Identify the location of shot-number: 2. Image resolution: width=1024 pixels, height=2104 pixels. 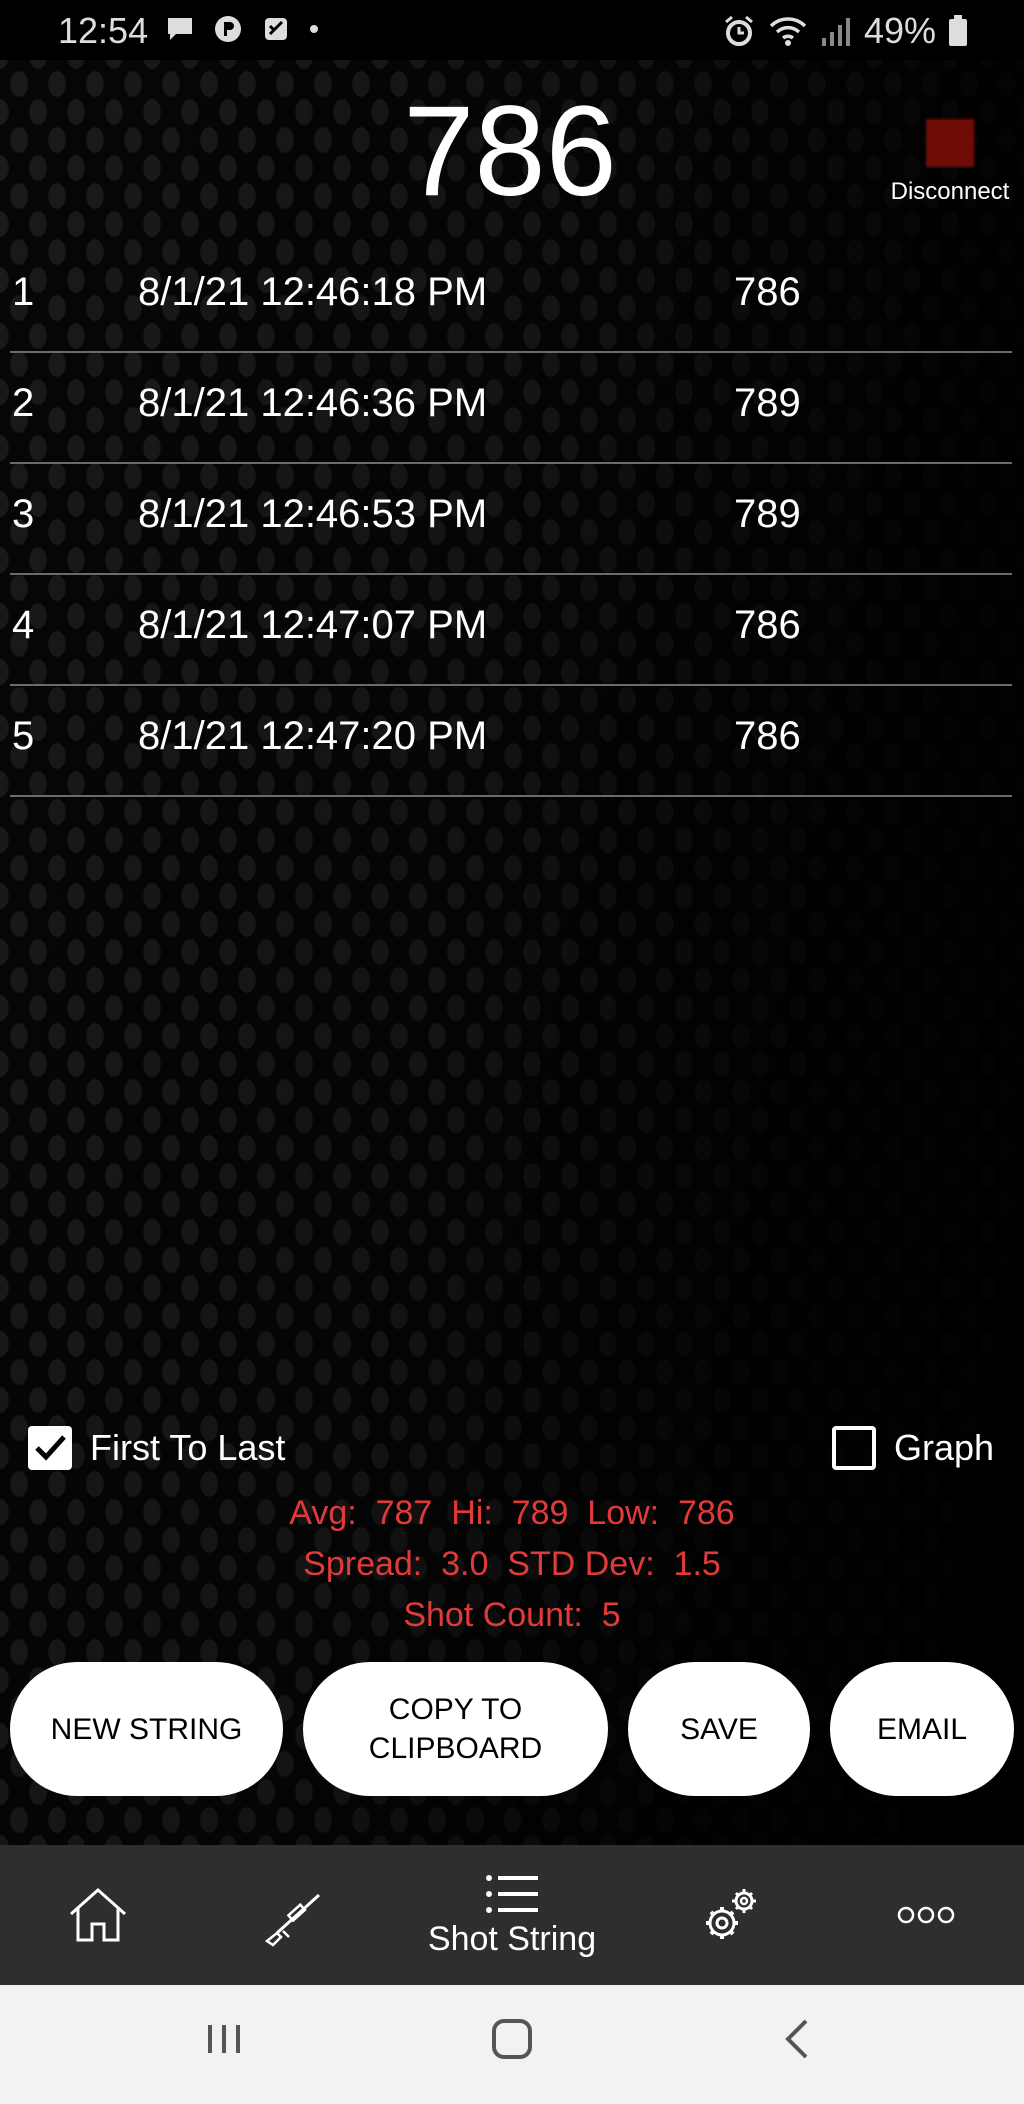
(23, 403).